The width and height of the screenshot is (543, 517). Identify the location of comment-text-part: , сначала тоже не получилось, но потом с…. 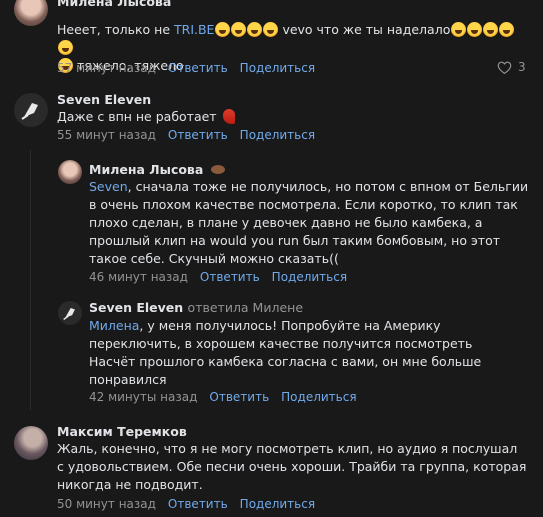
(309, 222).